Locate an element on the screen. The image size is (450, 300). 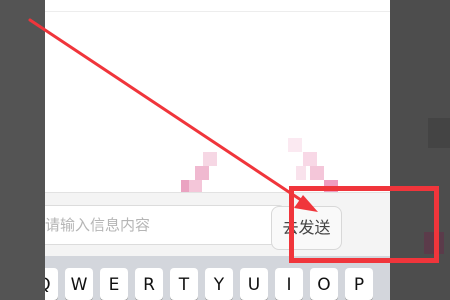
key-y: Y is located at coordinates (219, 284).